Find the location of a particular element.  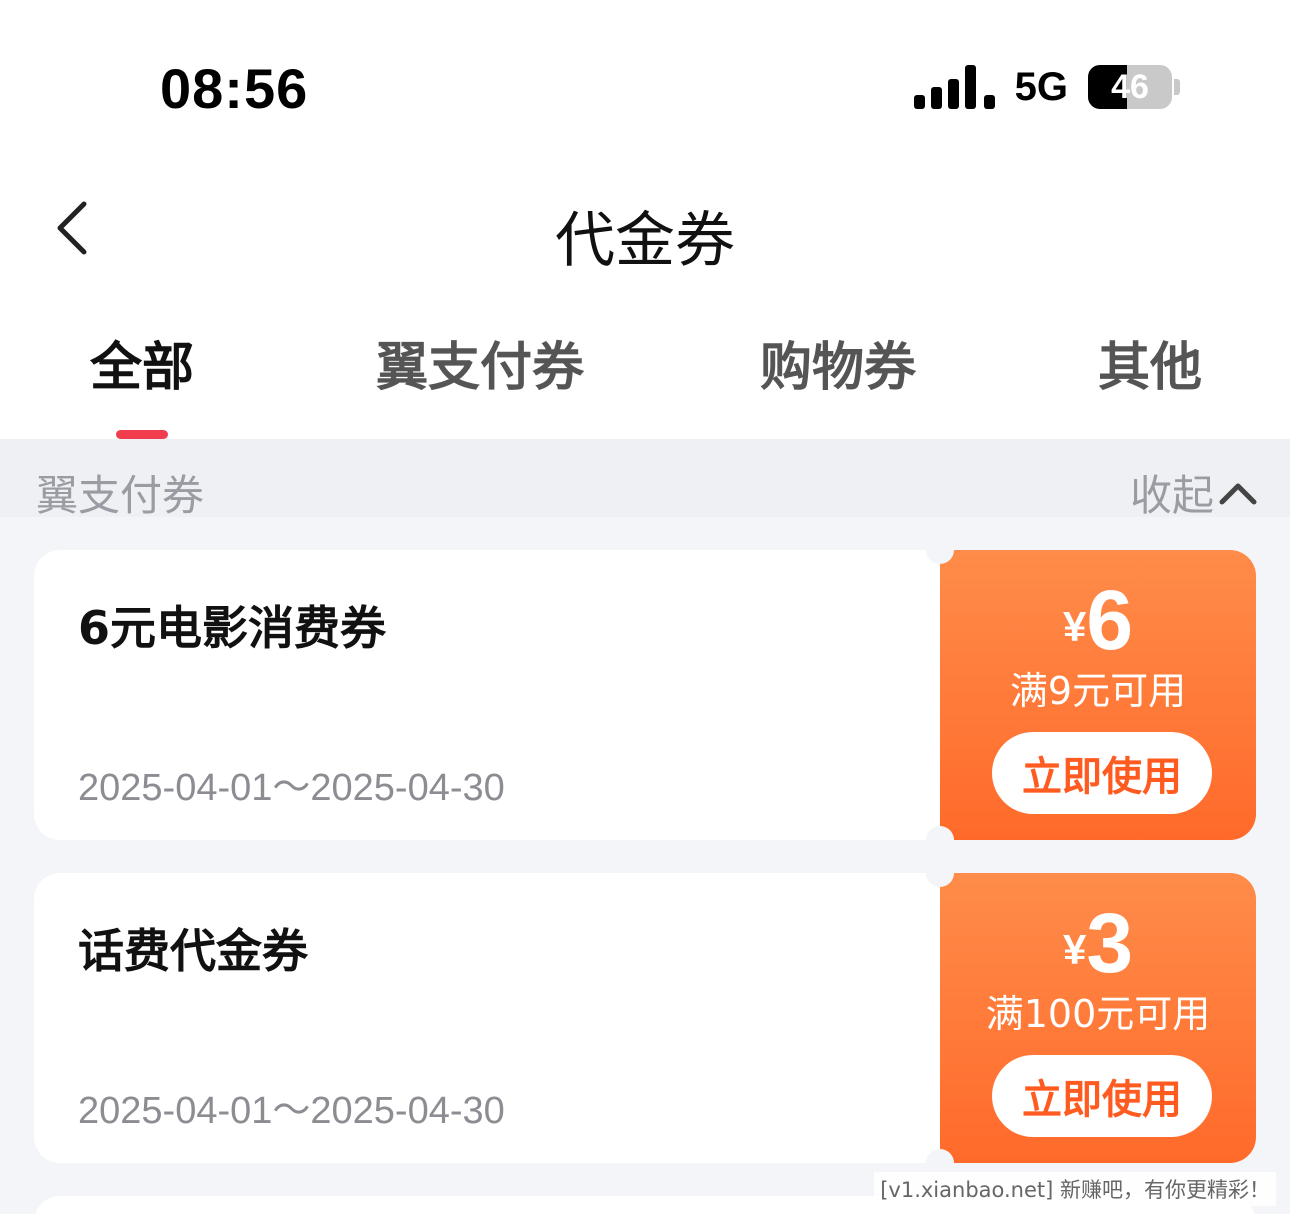

coupon-value-panel: ¥6 满9元可用 立即使用 is located at coordinates (1098, 695).